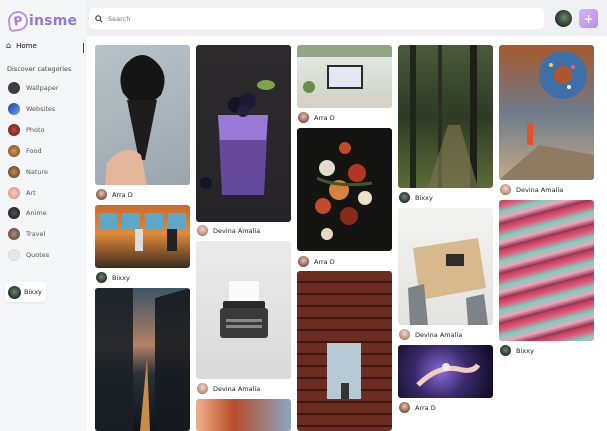  I want to click on quotes-thumbnail, so click(14, 255).